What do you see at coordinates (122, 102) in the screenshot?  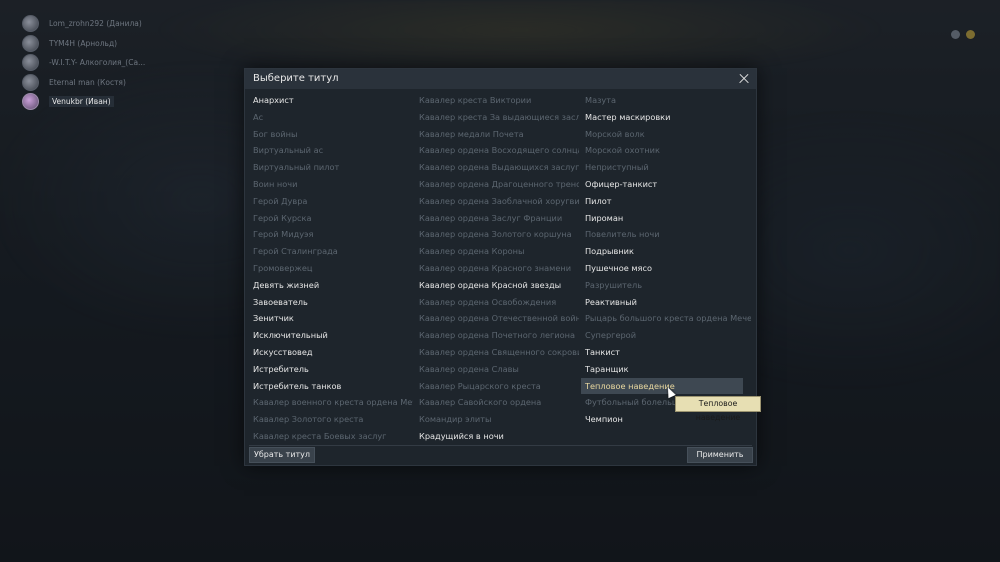 I see `squad-member-current: Venukbr (Иван)` at bounding box center [122, 102].